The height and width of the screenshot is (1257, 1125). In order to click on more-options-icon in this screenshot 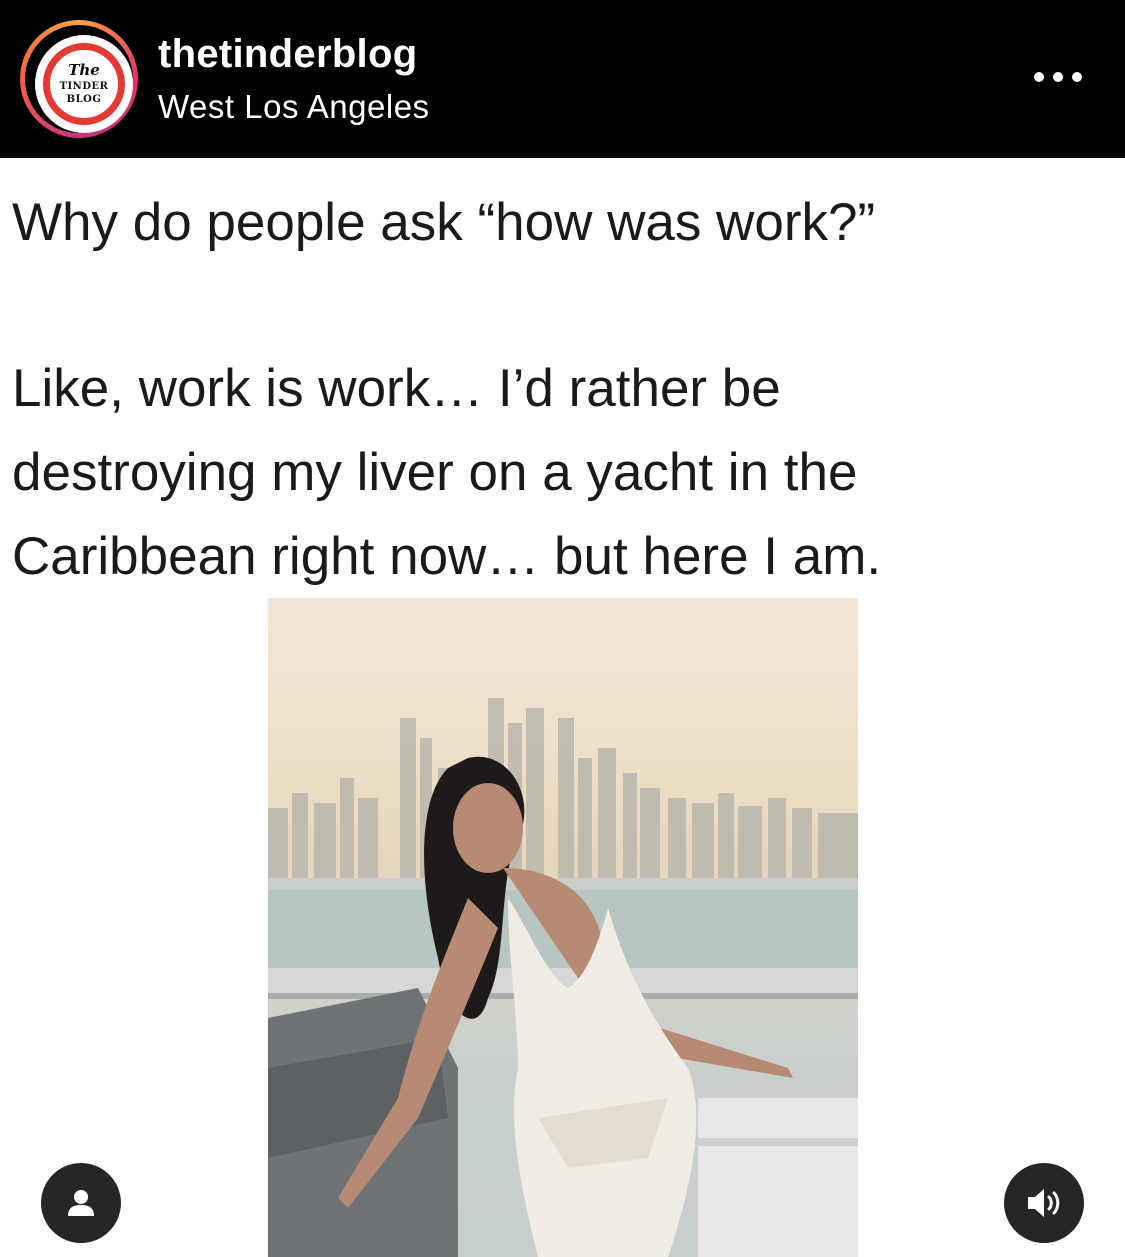, I will do `click(1058, 77)`.